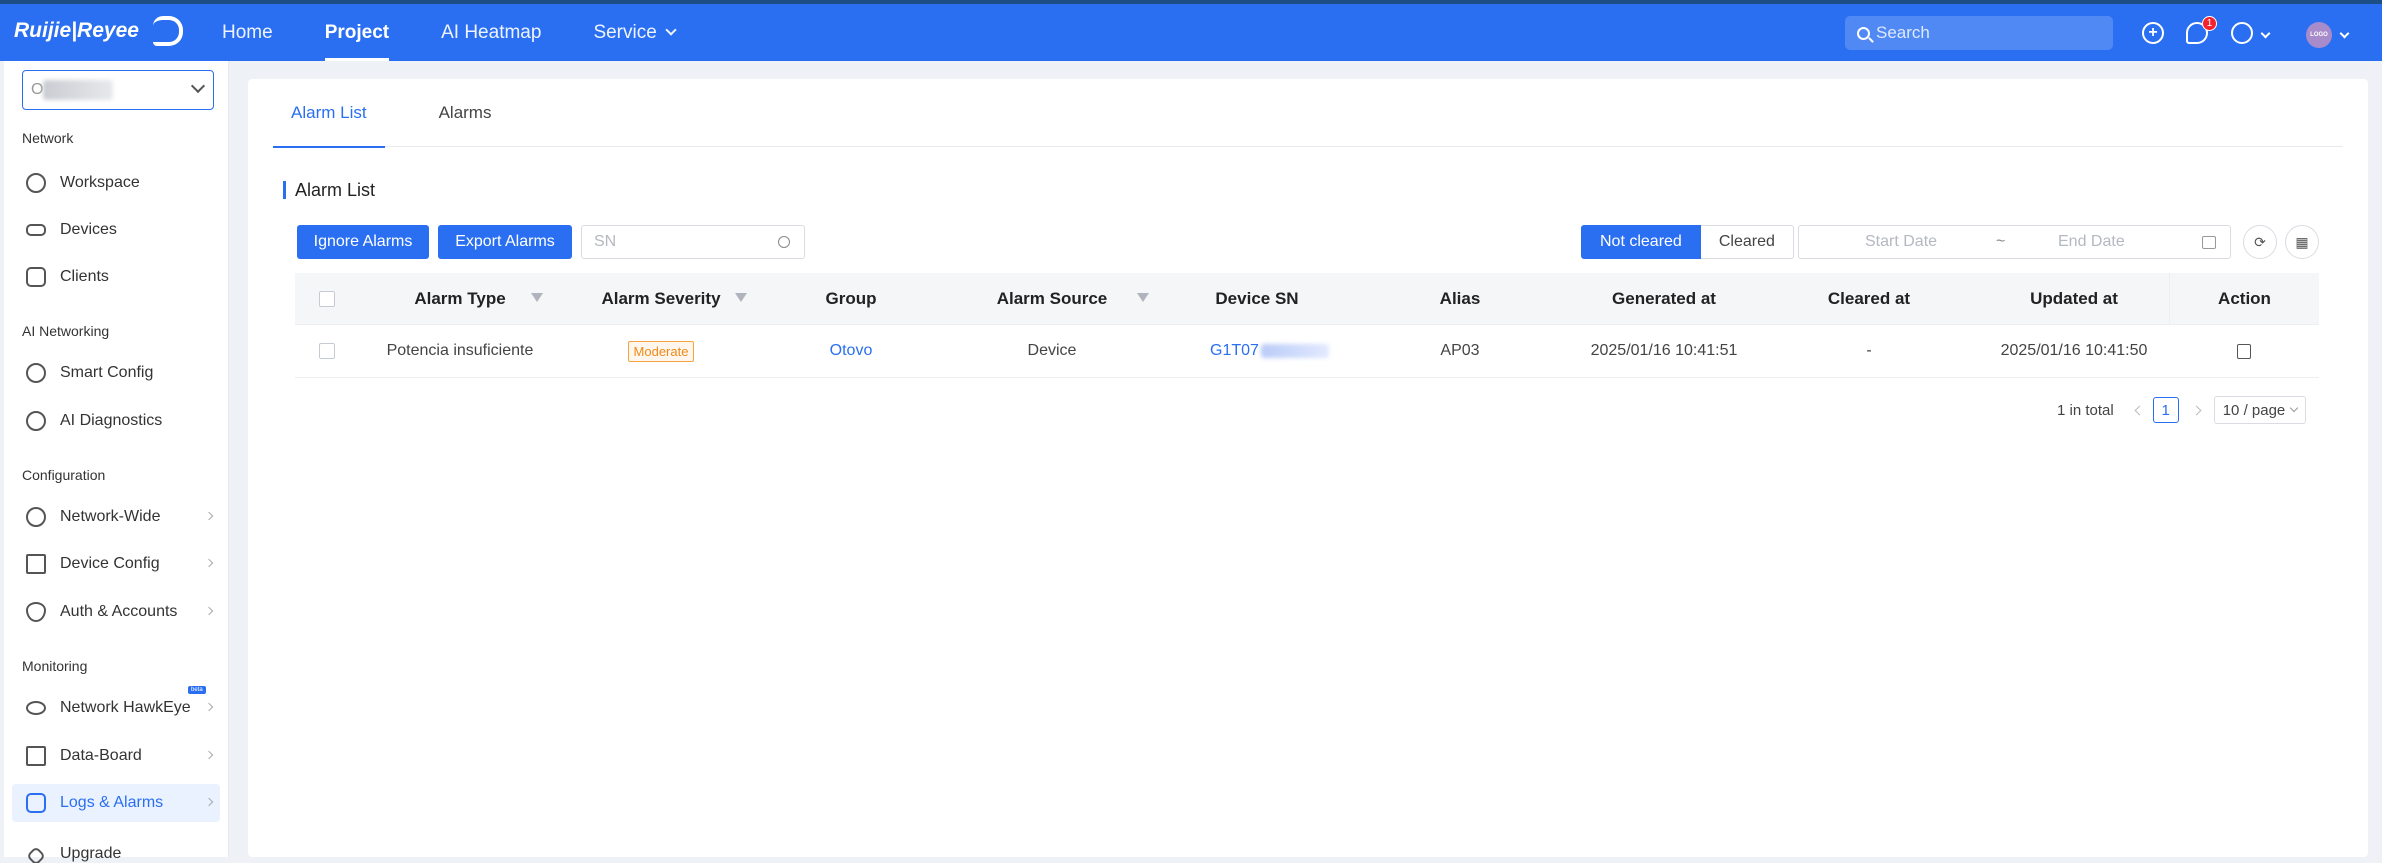  What do you see at coordinates (1641, 242) in the screenshot?
I see `not-cleared-option: Not cleared` at bounding box center [1641, 242].